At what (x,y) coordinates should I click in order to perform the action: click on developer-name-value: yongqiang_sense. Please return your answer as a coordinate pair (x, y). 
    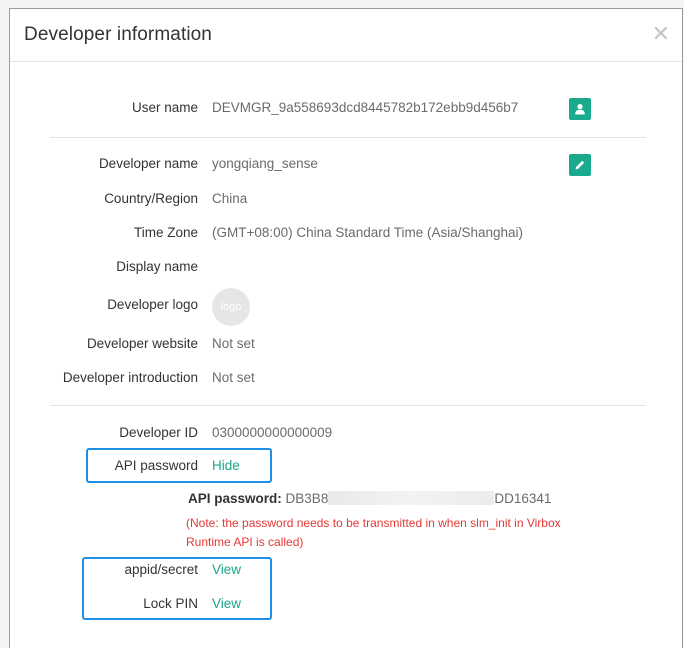
    Looking at the image, I should click on (265, 163).